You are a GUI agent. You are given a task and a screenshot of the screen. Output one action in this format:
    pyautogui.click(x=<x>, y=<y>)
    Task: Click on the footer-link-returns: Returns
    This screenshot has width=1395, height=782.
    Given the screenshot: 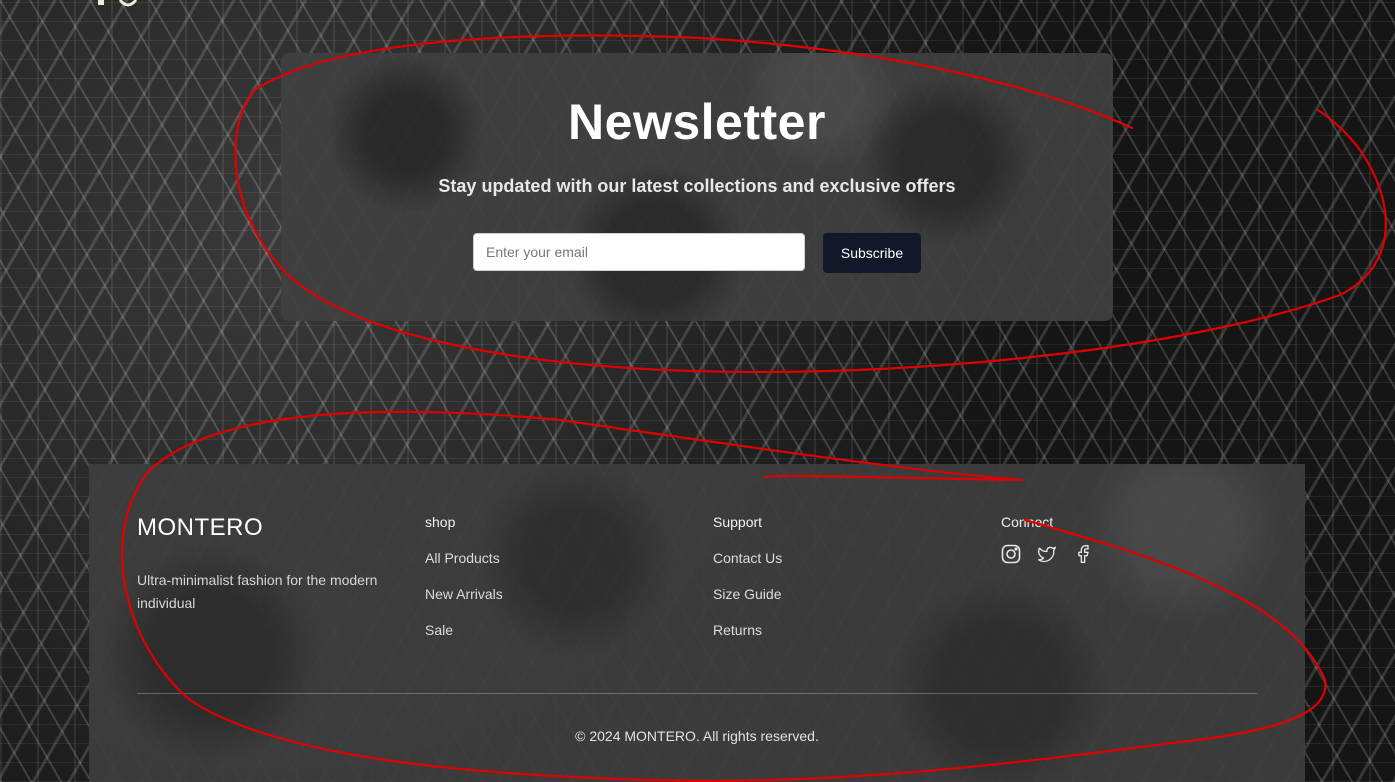 What is the action you would take?
    pyautogui.click(x=737, y=630)
    